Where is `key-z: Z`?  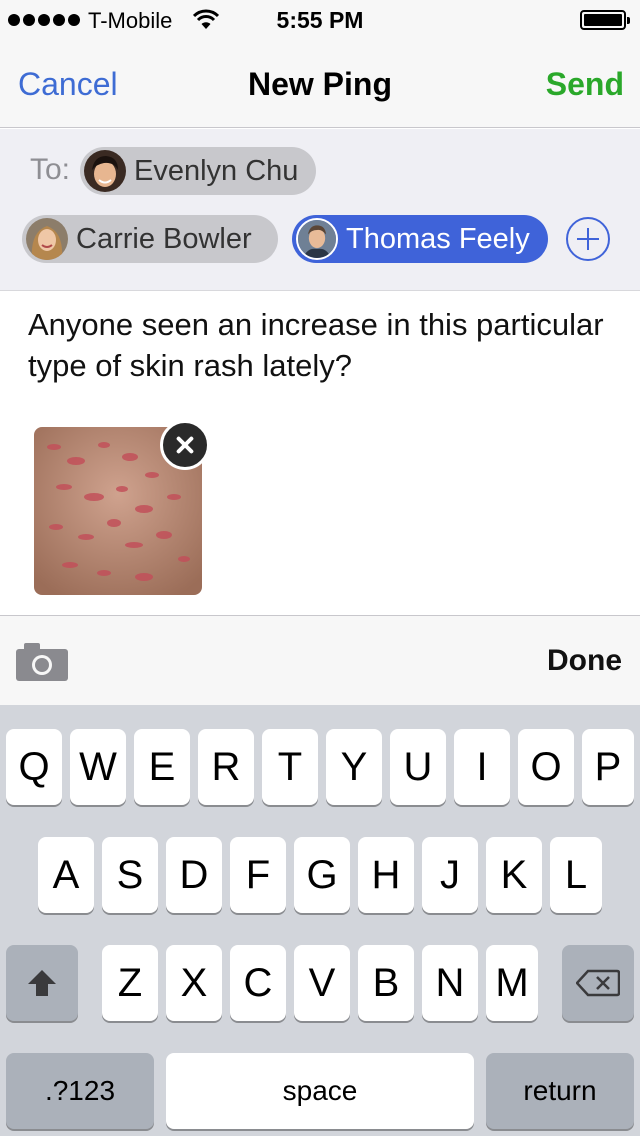 key-z: Z is located at coordinates (130, 983).